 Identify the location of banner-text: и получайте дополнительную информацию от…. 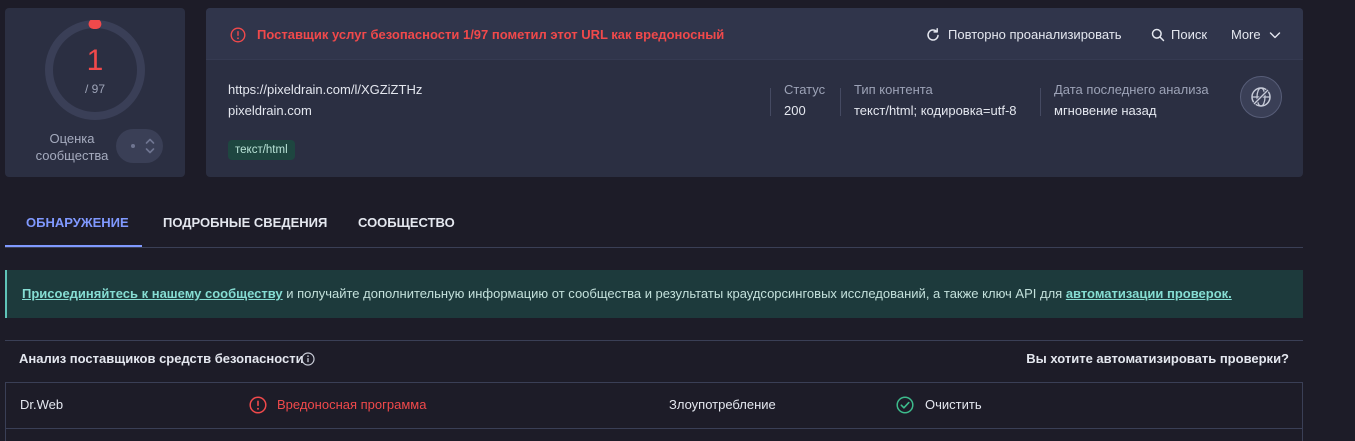
(674, 293).